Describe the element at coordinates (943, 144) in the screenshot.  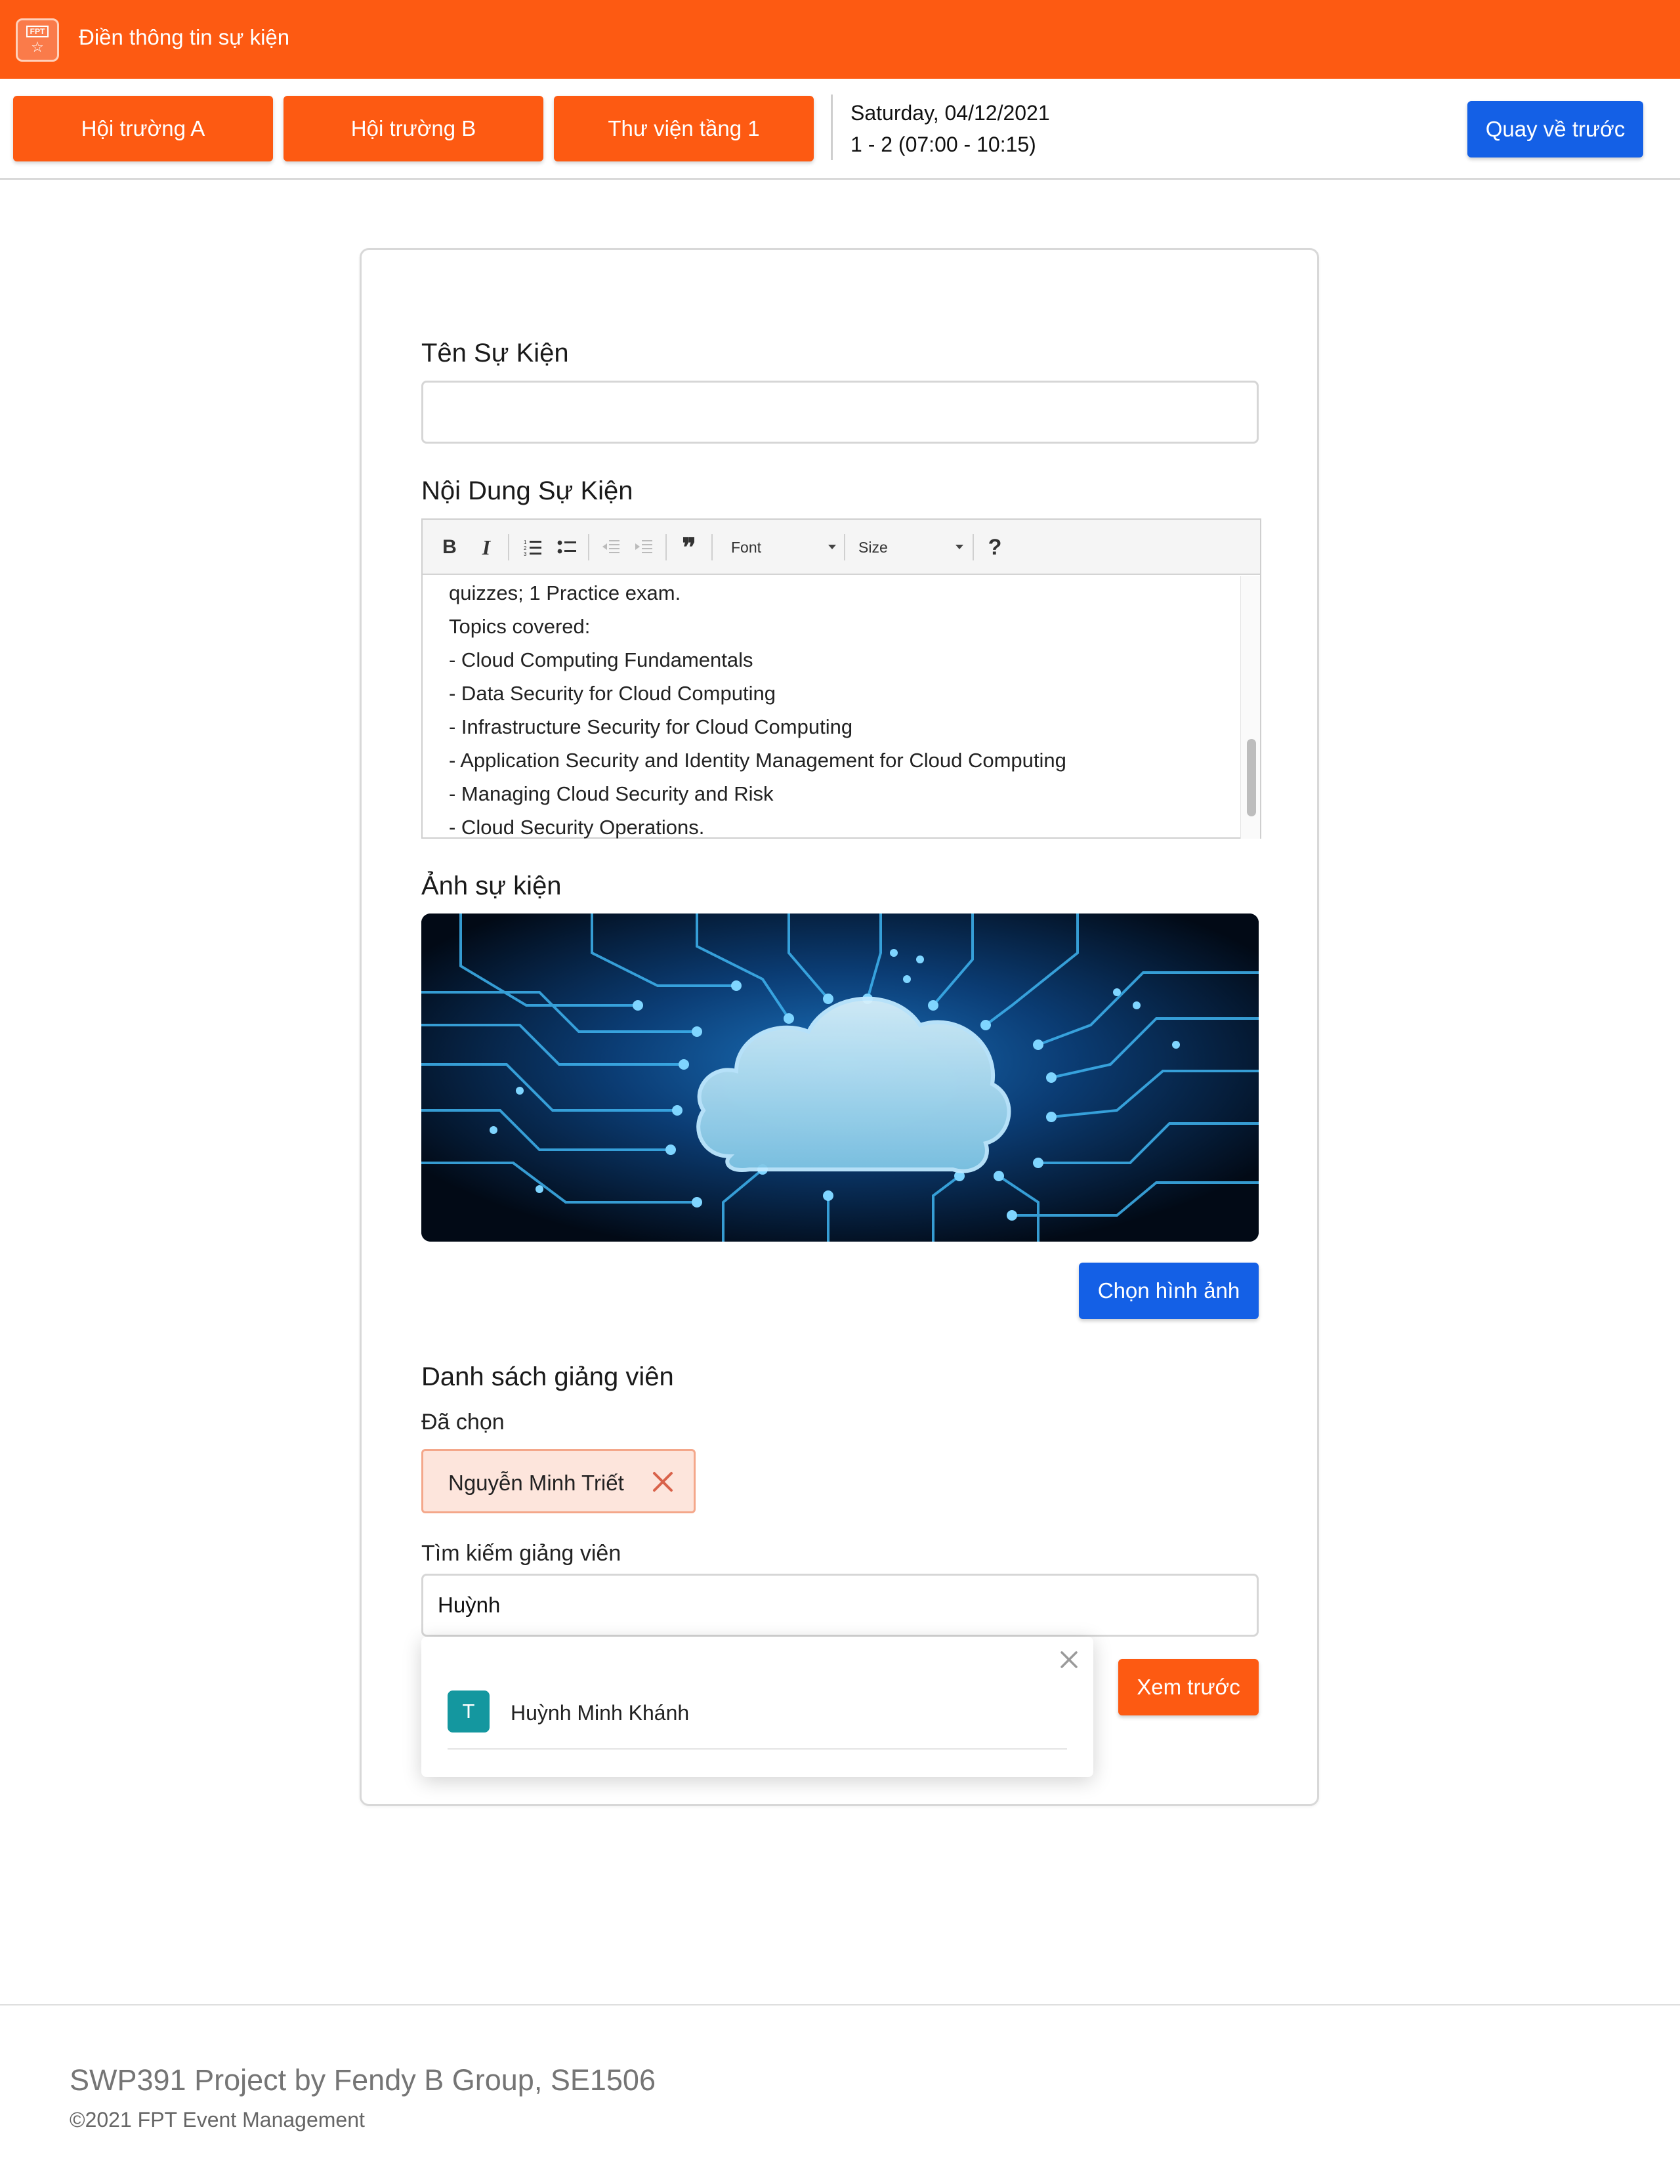
I see `schedule-slot: 1 - 2 (07:00 - 10:15)` at that location.